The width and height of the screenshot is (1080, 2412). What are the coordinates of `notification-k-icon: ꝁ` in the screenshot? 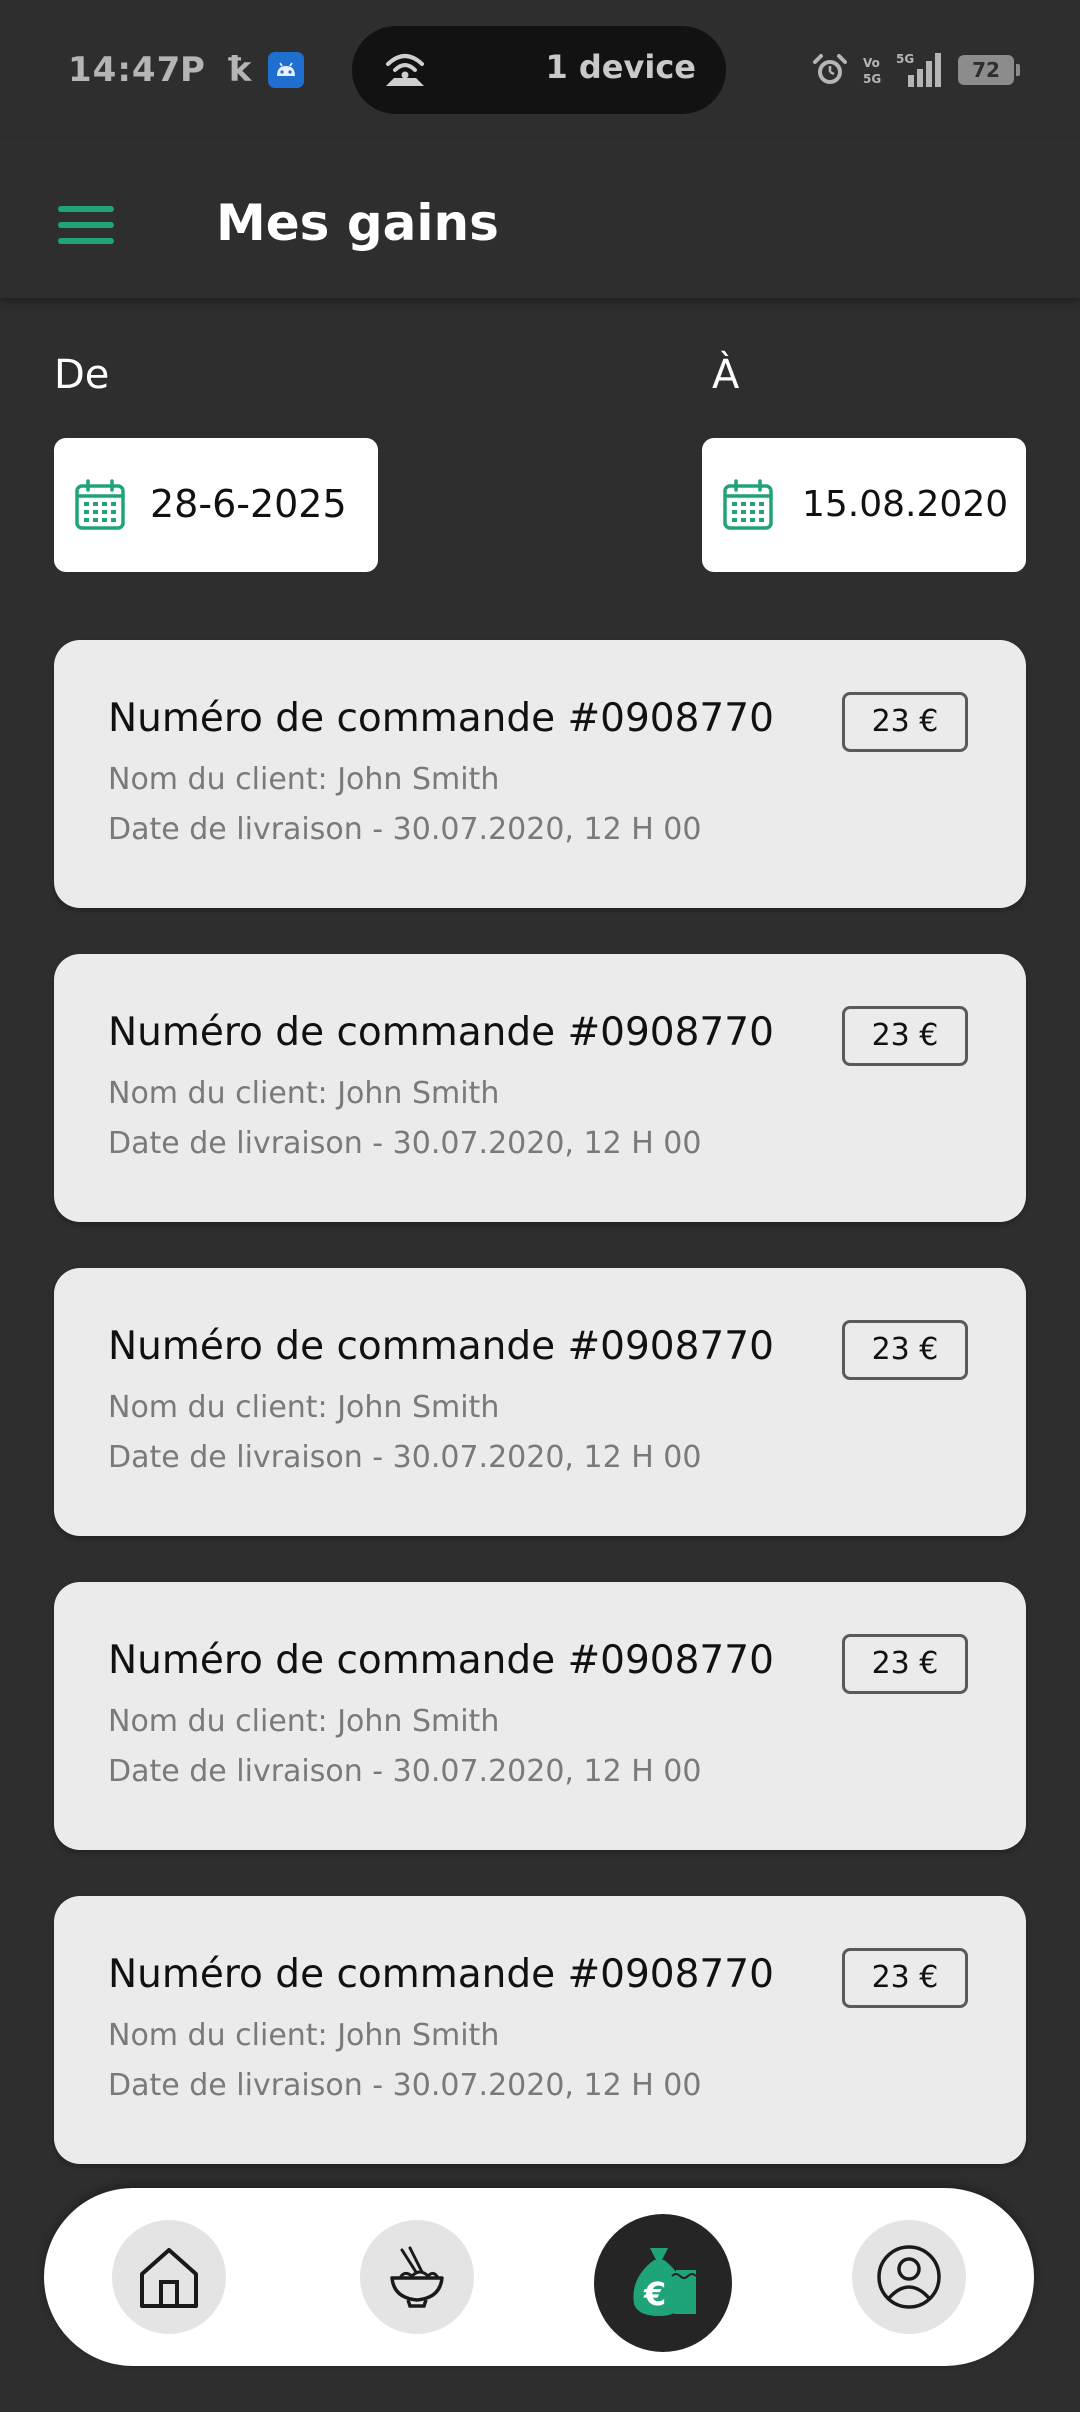 It's located at (240, 70).